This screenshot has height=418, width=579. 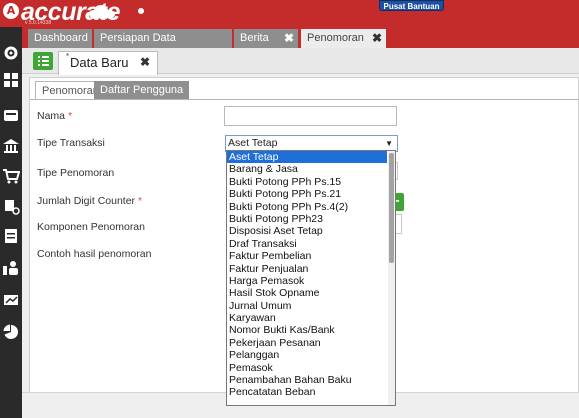 I want to click on dropdown-option: Karyawan, so click(x=307, y=318).